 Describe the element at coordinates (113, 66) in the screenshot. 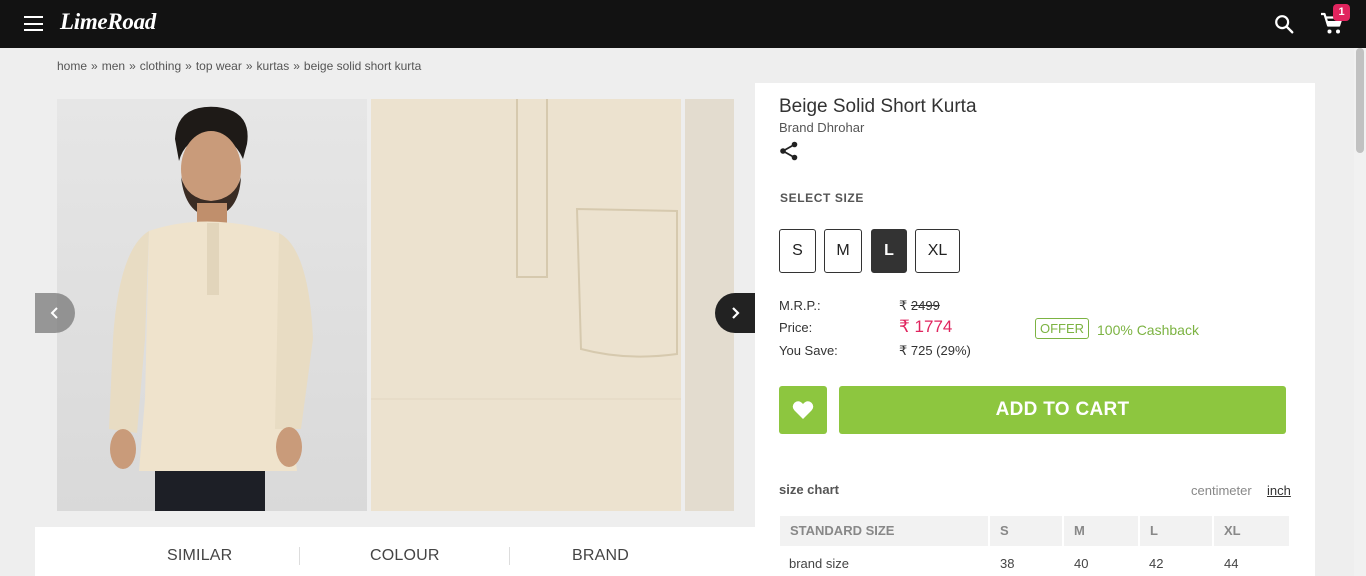

I see `breadcrumb-men: men` at that location.